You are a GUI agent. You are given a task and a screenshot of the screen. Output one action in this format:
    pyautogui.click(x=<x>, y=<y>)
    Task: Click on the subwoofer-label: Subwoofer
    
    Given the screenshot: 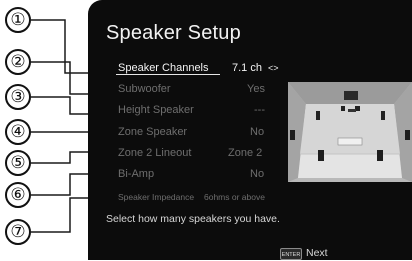 What is the action you would take?
    pyautogui.click(x=144, y=89)
    